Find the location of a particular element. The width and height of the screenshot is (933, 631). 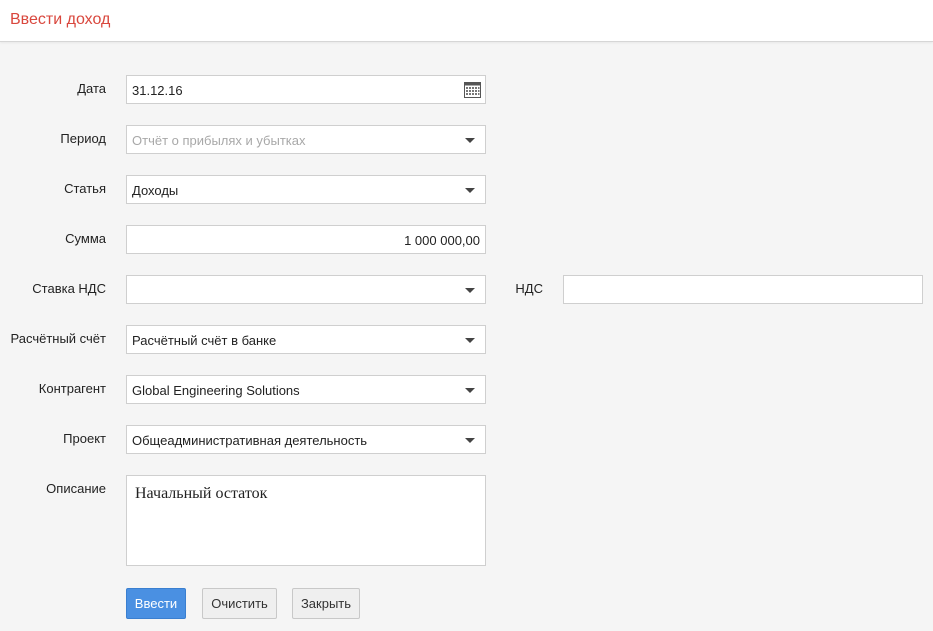

description-textarea: Начальный остаток is located at coordinates (306, 520).